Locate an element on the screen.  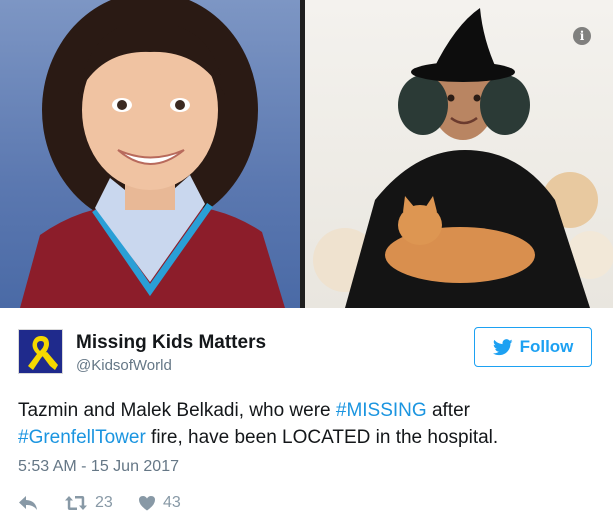
info-icon: i is located at coordinates (582, 36).